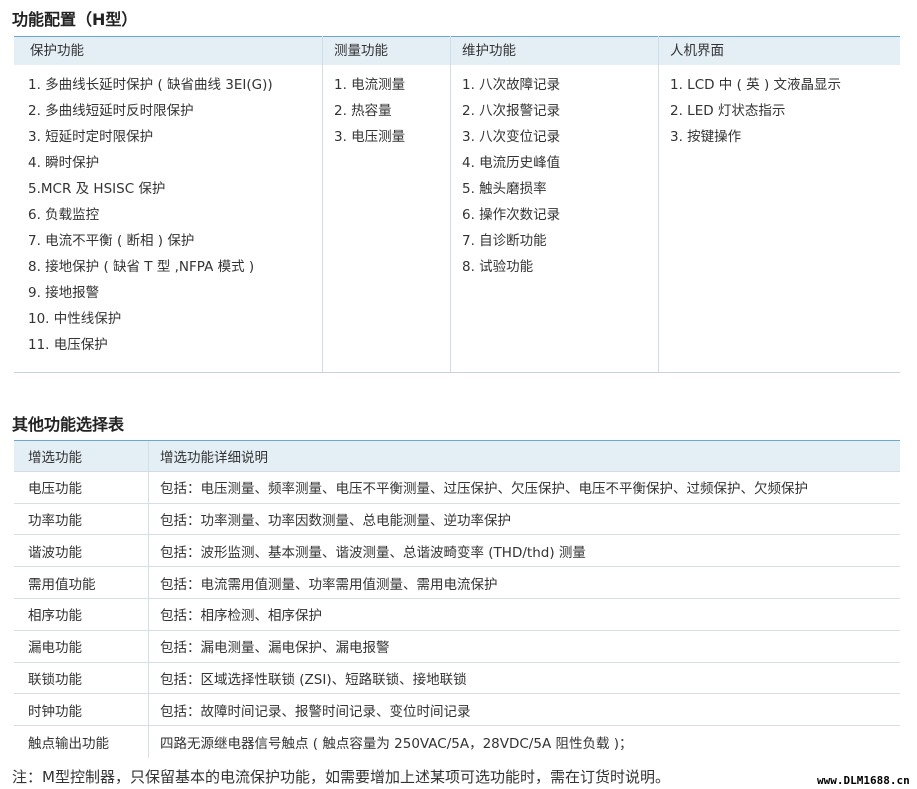 This screenshot has height=789, width=917. Describe the element at coordinates (55, 552) in the screenshot. I see `function-name: 谐波功能` at that location.